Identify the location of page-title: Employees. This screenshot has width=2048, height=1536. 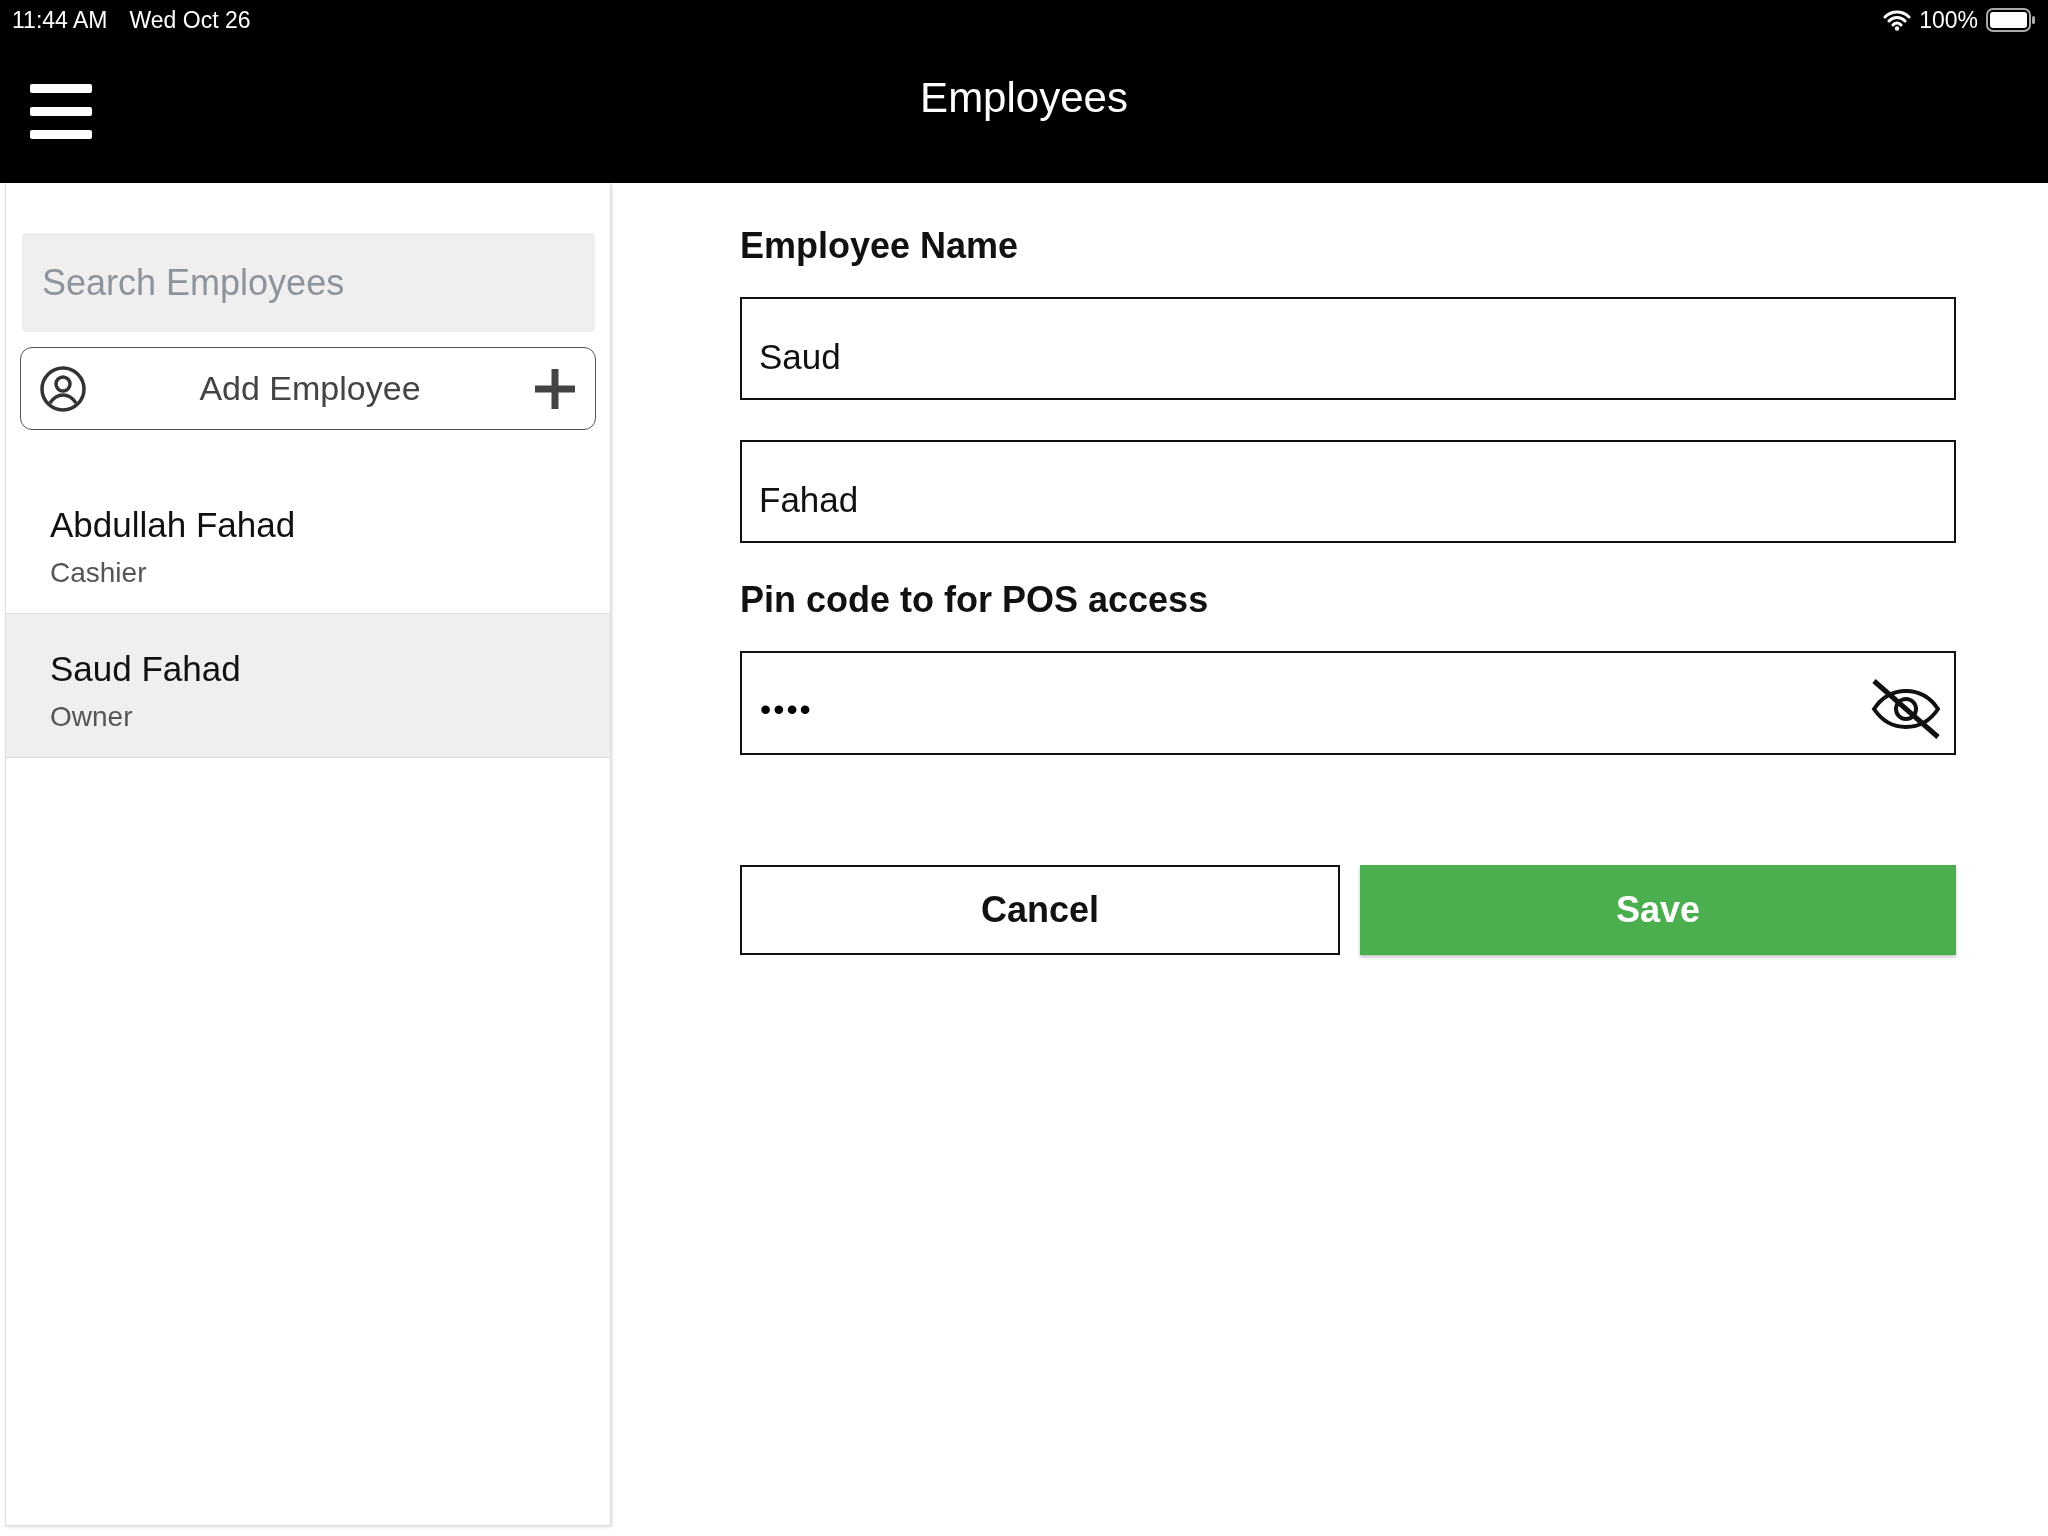
(1024, 98).